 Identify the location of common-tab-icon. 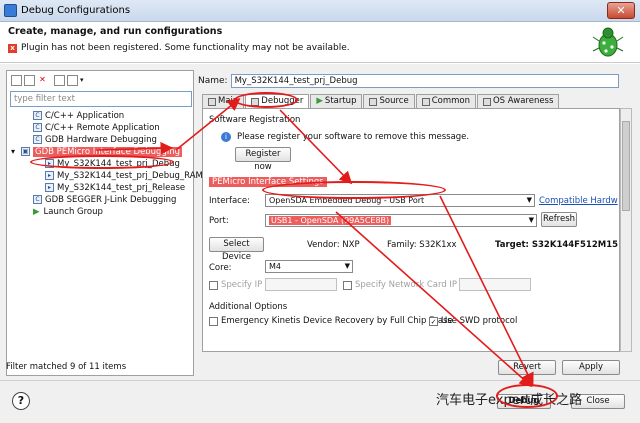
(425, 101).